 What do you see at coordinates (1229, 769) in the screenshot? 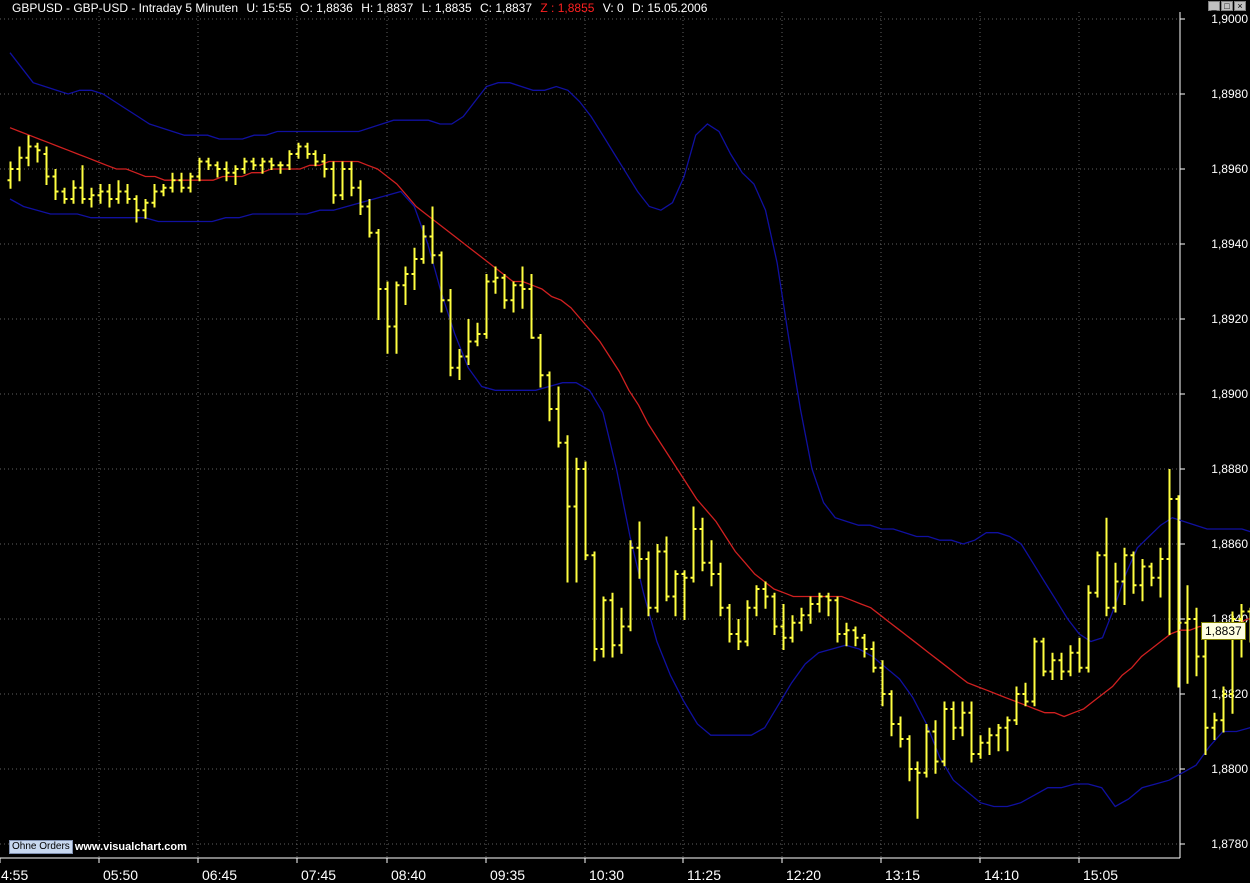
I see `y-tick-label: 1,8800` at bounding box center [1229, 769].